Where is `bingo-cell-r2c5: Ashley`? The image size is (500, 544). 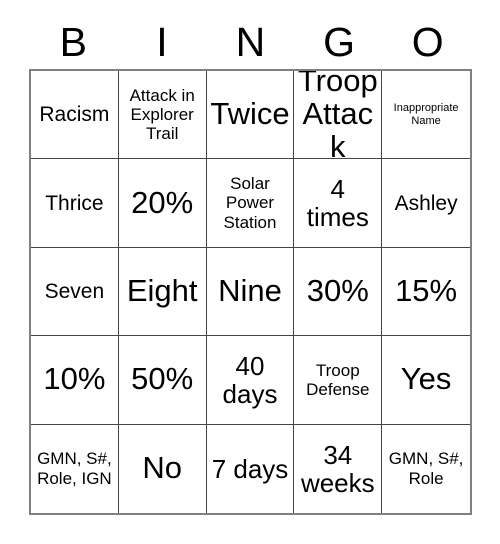
bingo-cell-r2c5: Ashley is located at coordinates (426, 203).